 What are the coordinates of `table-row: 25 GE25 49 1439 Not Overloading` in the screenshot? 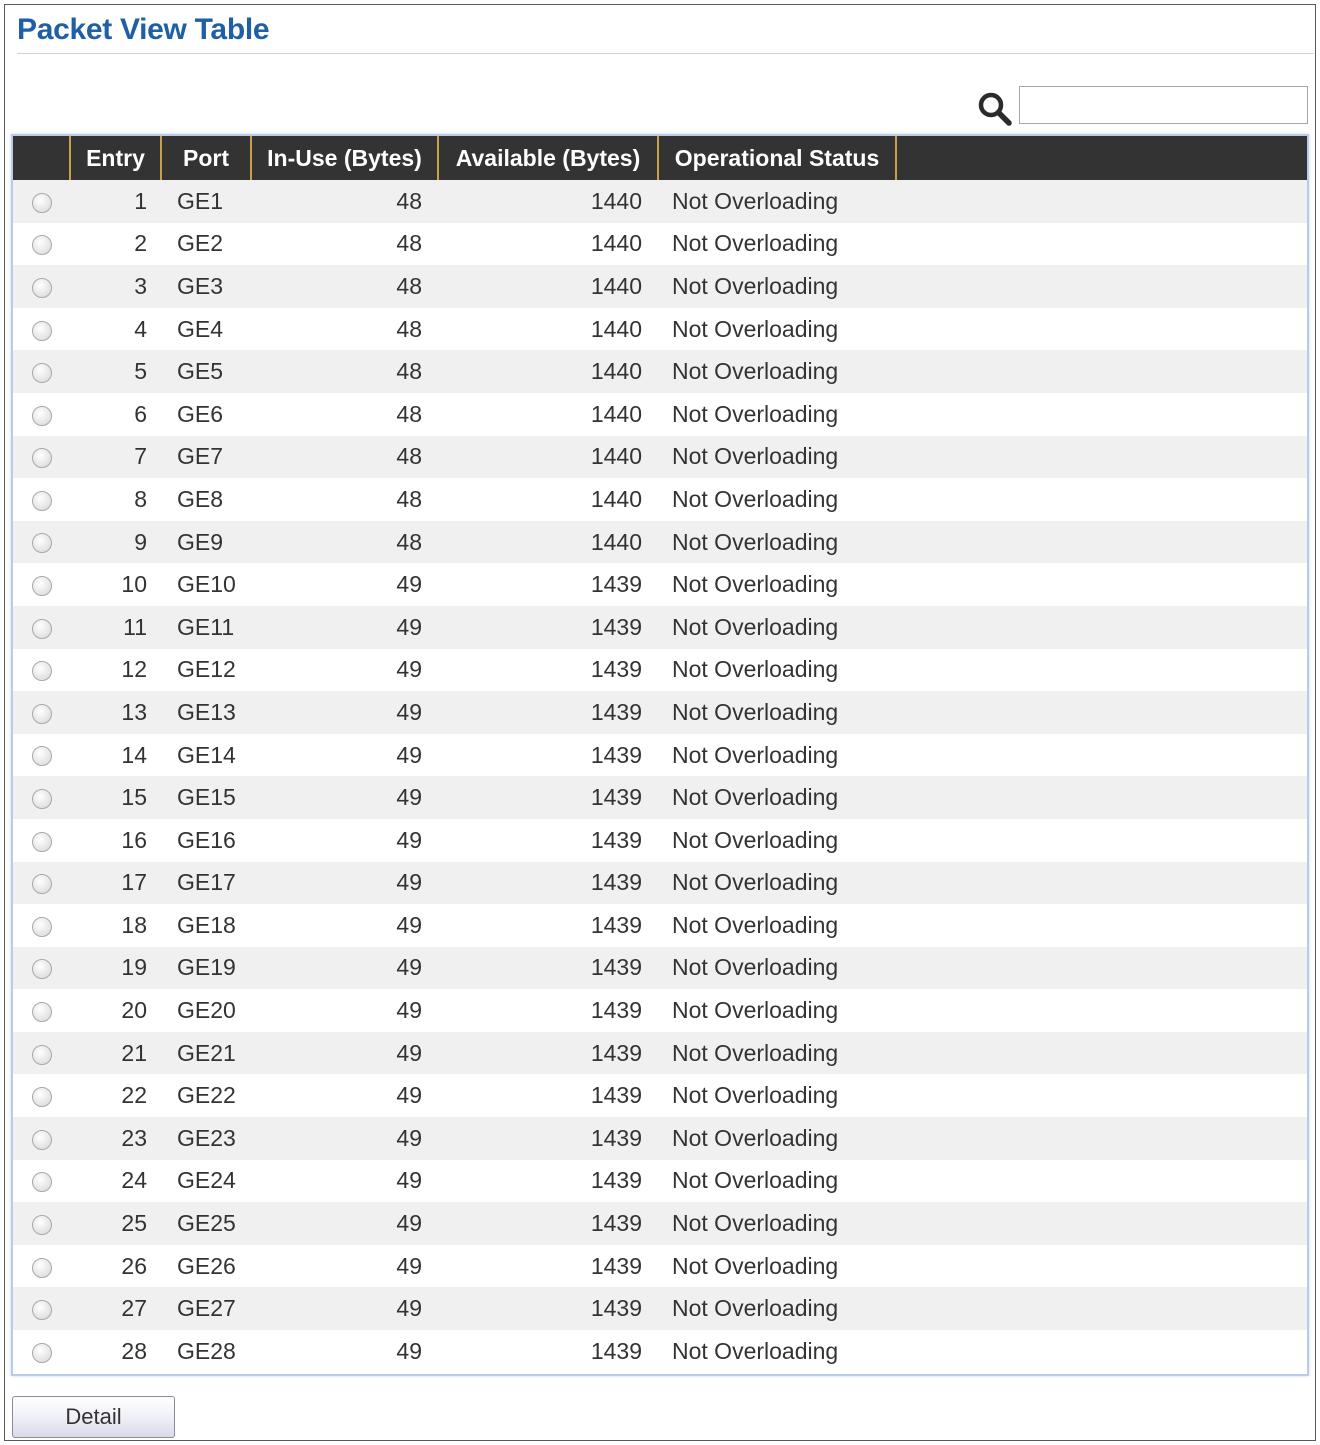 It's located at (660, 1223).